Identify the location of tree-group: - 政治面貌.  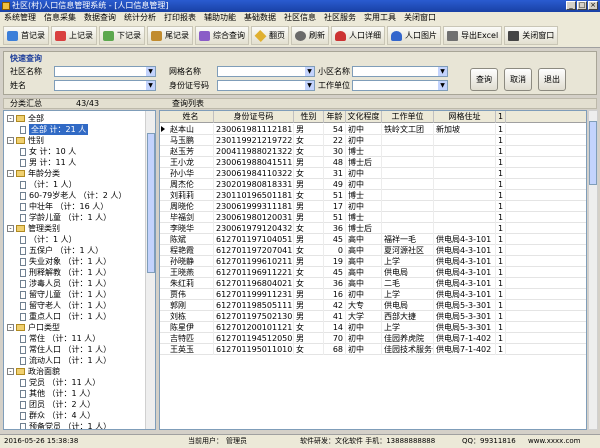
(33, 371).